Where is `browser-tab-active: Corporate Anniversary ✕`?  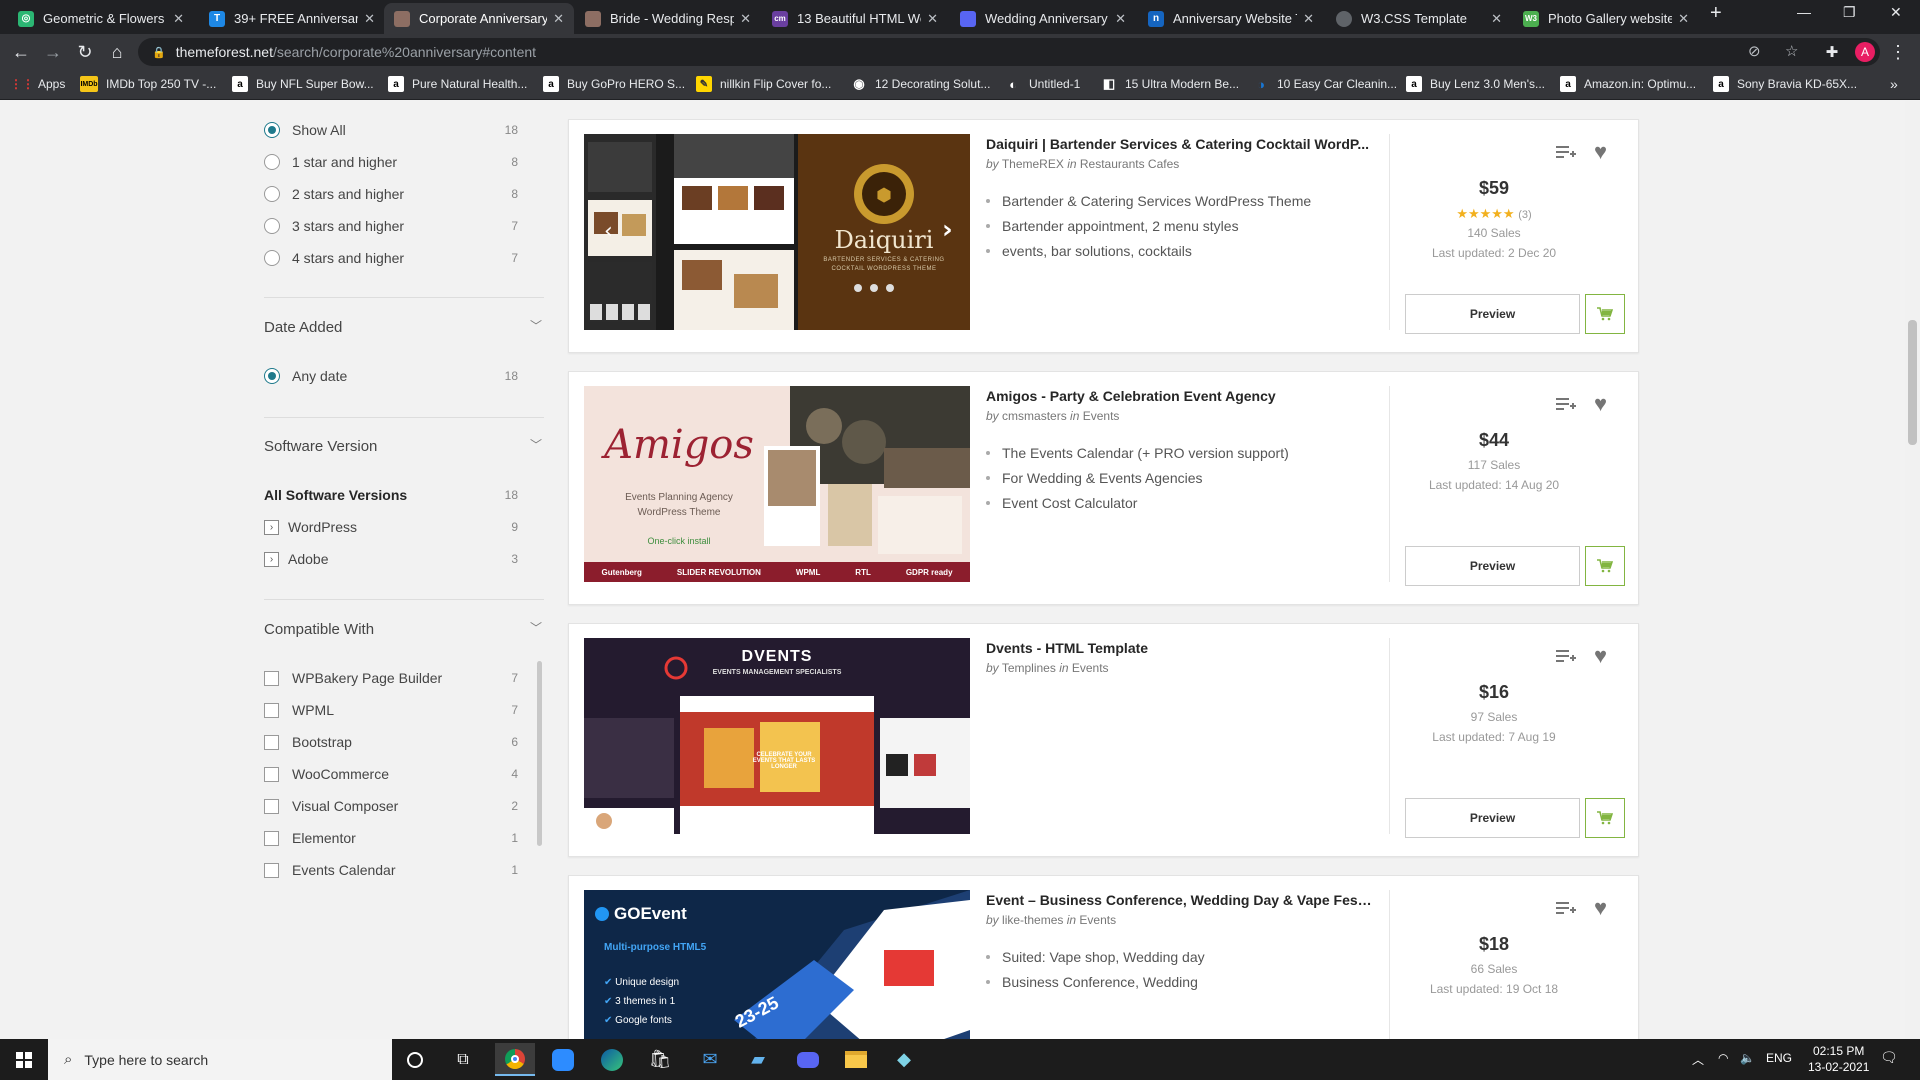
browser-tab-active: Corporate Anniversary ✕ is located at coordinates (479, 18).